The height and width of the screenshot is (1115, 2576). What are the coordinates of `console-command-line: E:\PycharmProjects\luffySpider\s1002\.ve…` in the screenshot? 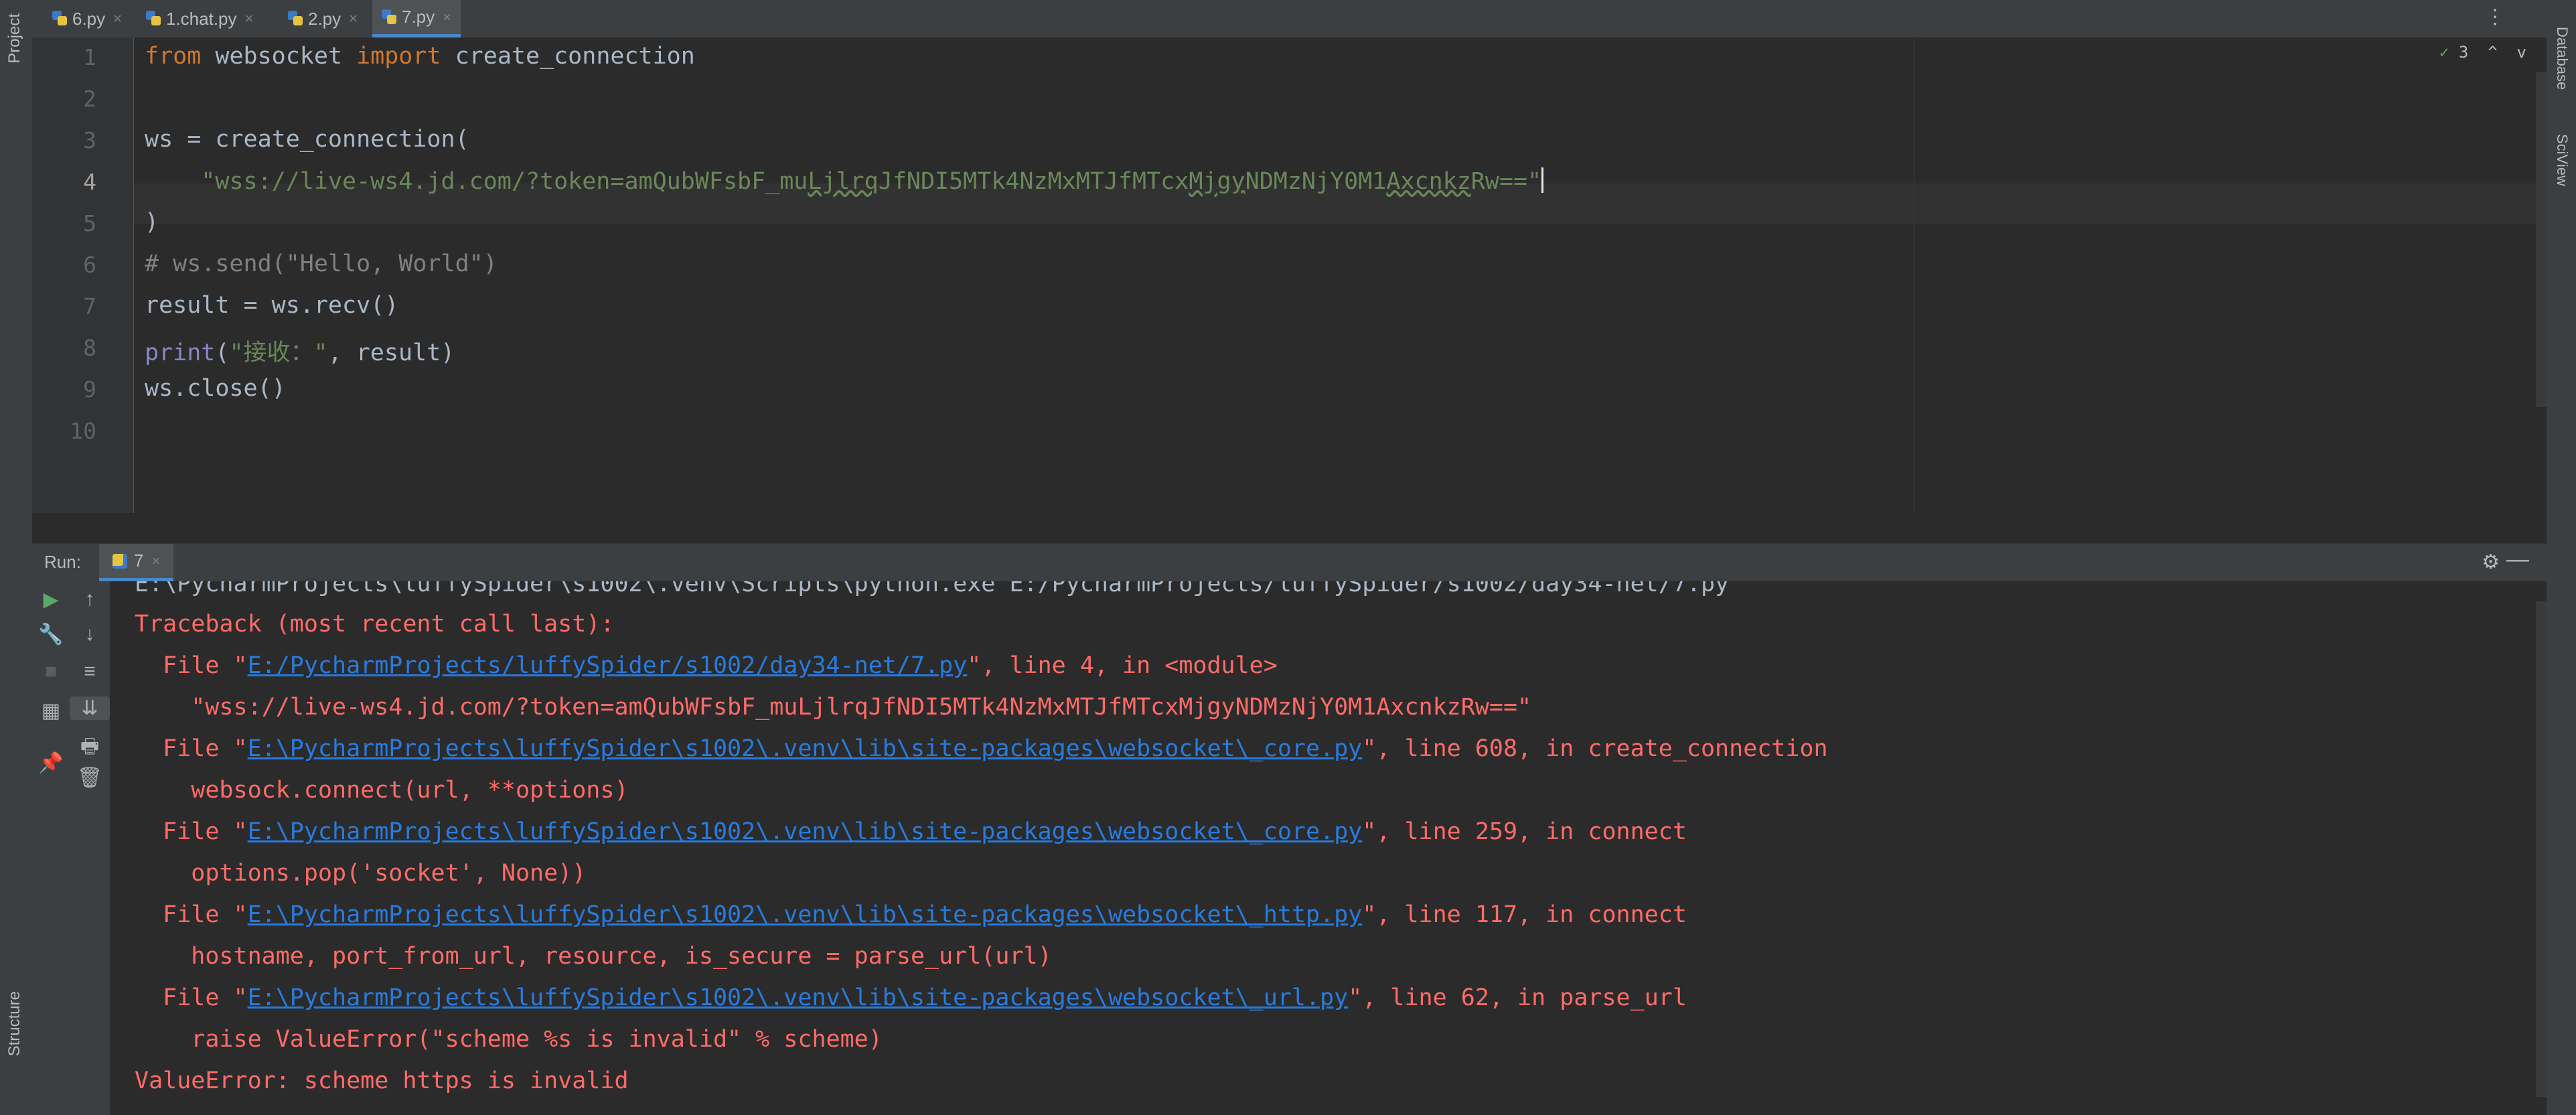 It's located at (932, 589).